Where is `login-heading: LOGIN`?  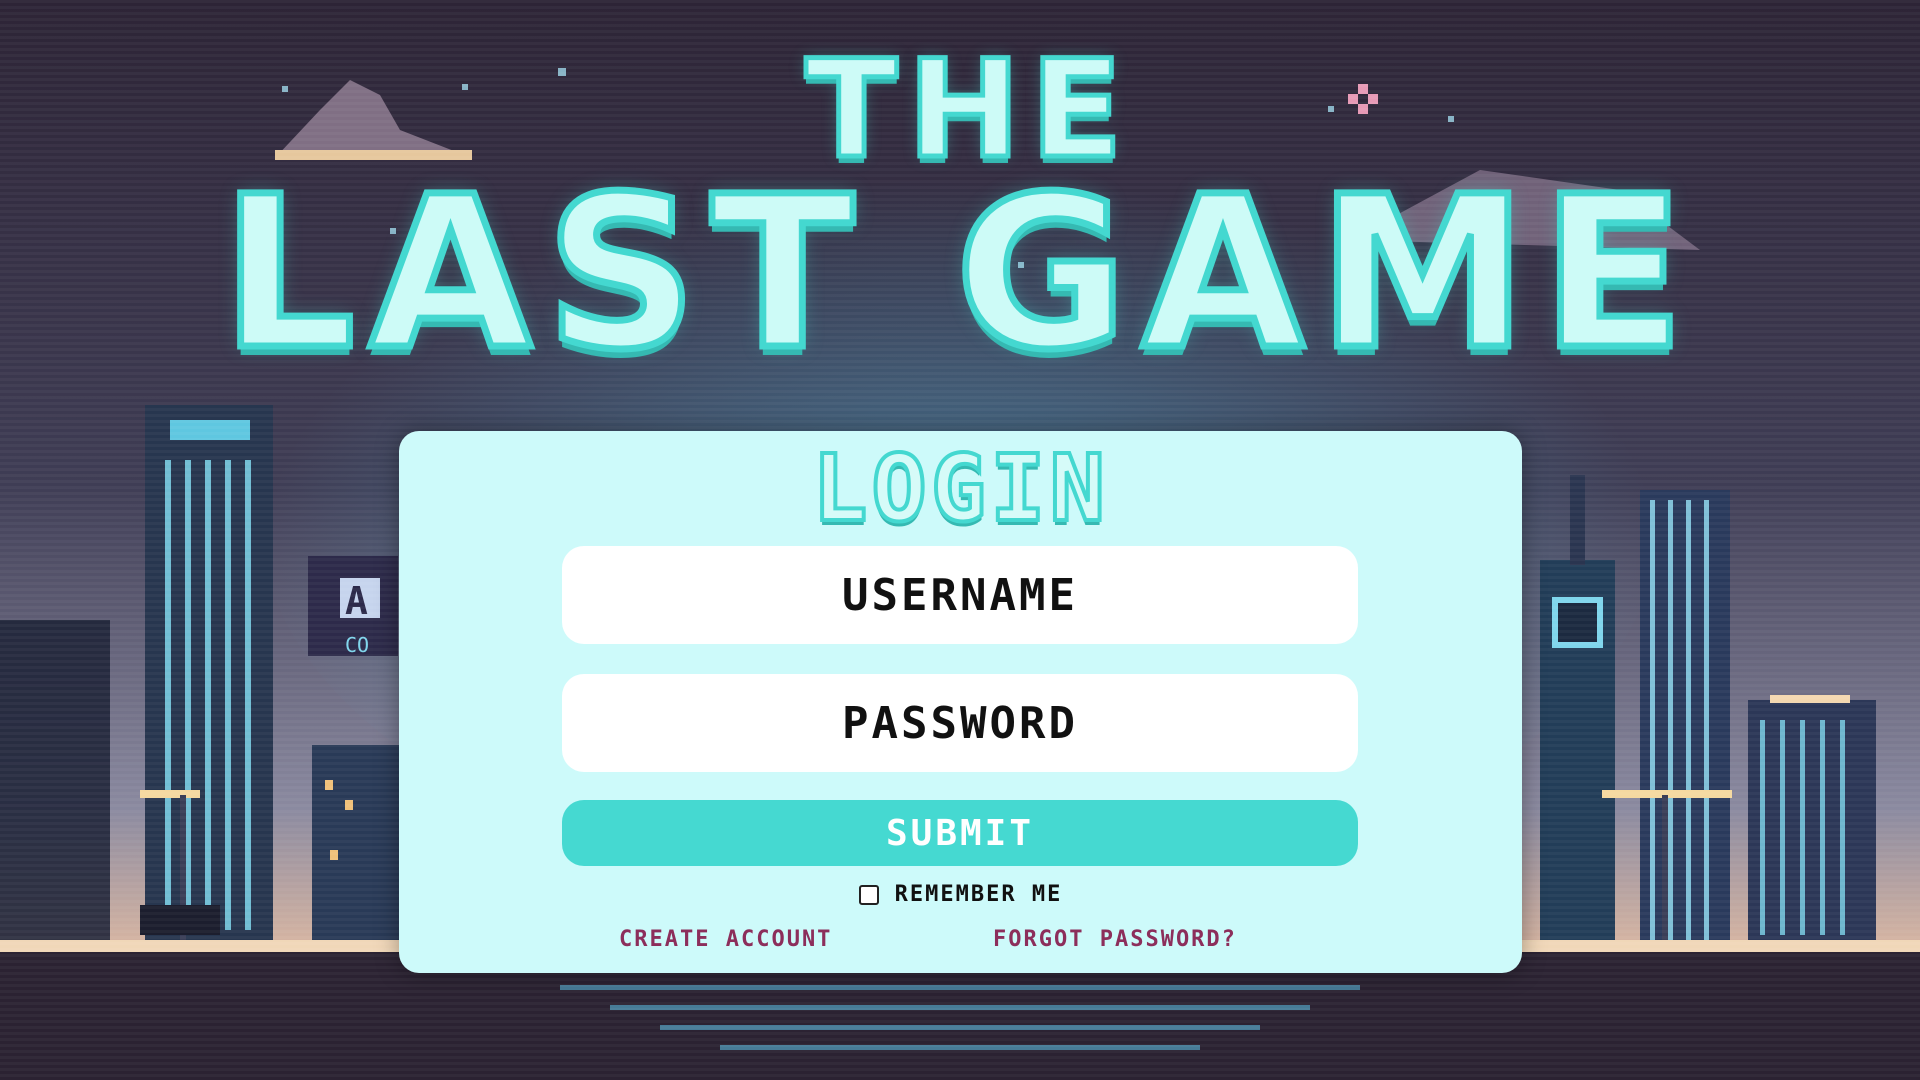 login-heading: LOGIN is located at coordinates (959, 488).